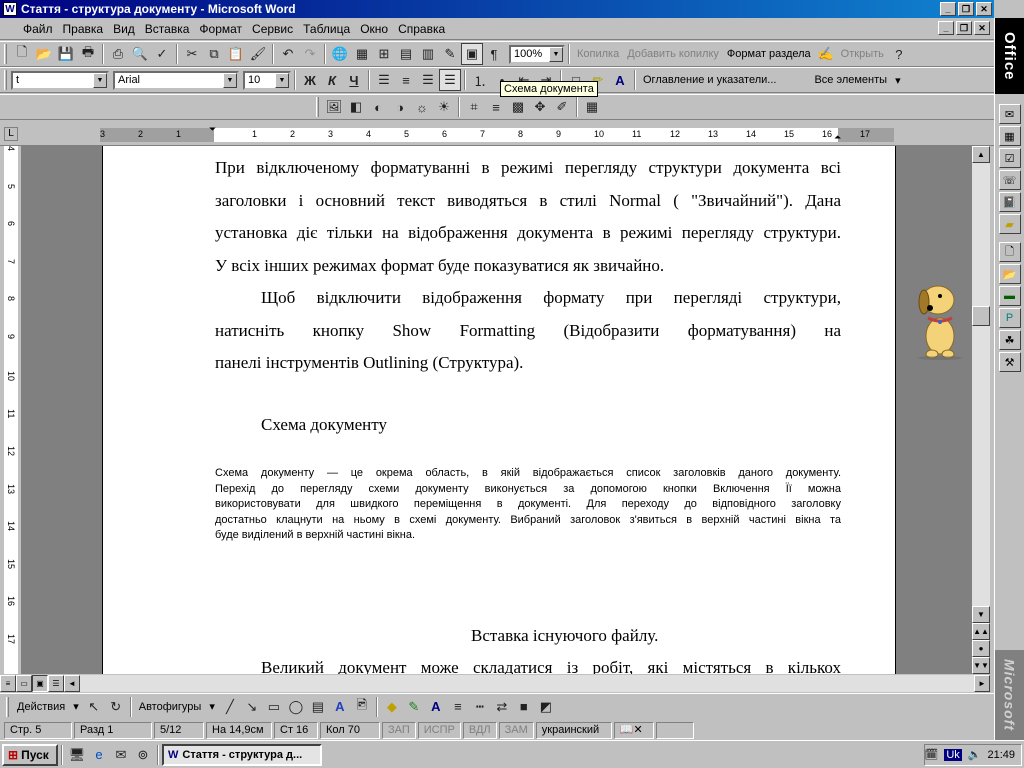  Describe the element at coordinates (1009, 136) in the screenshot. I see `appointment-icon: ▦` at that location.